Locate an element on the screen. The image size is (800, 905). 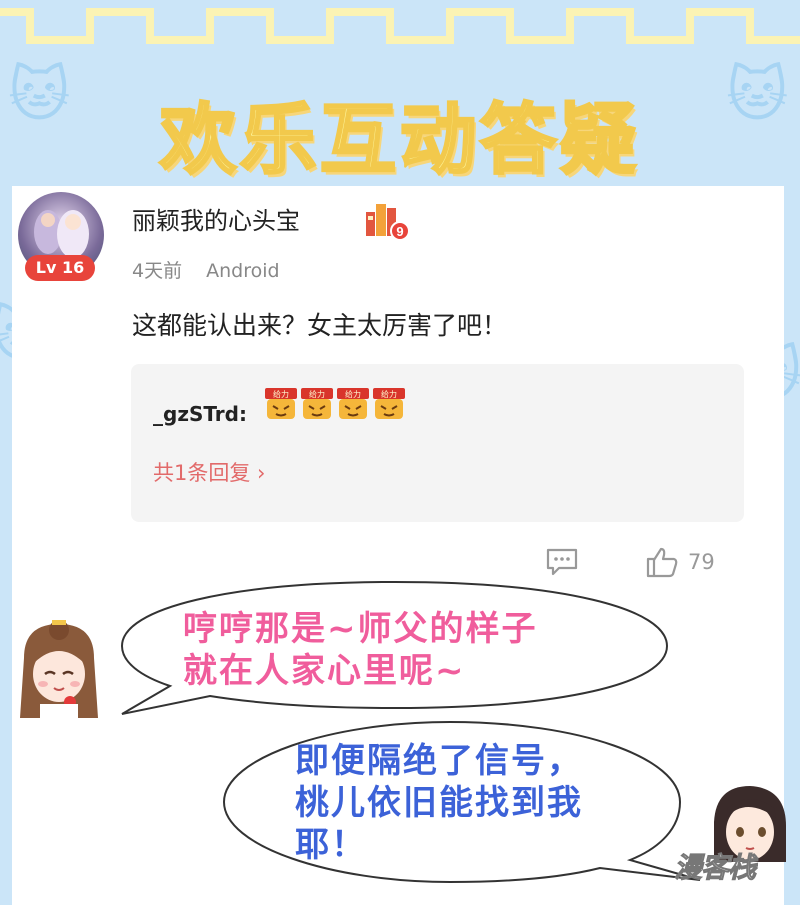
bubble-1-text: 哼哼那是~师父的样子 就在人家心里呢~ is located at coordinates (360, 650).